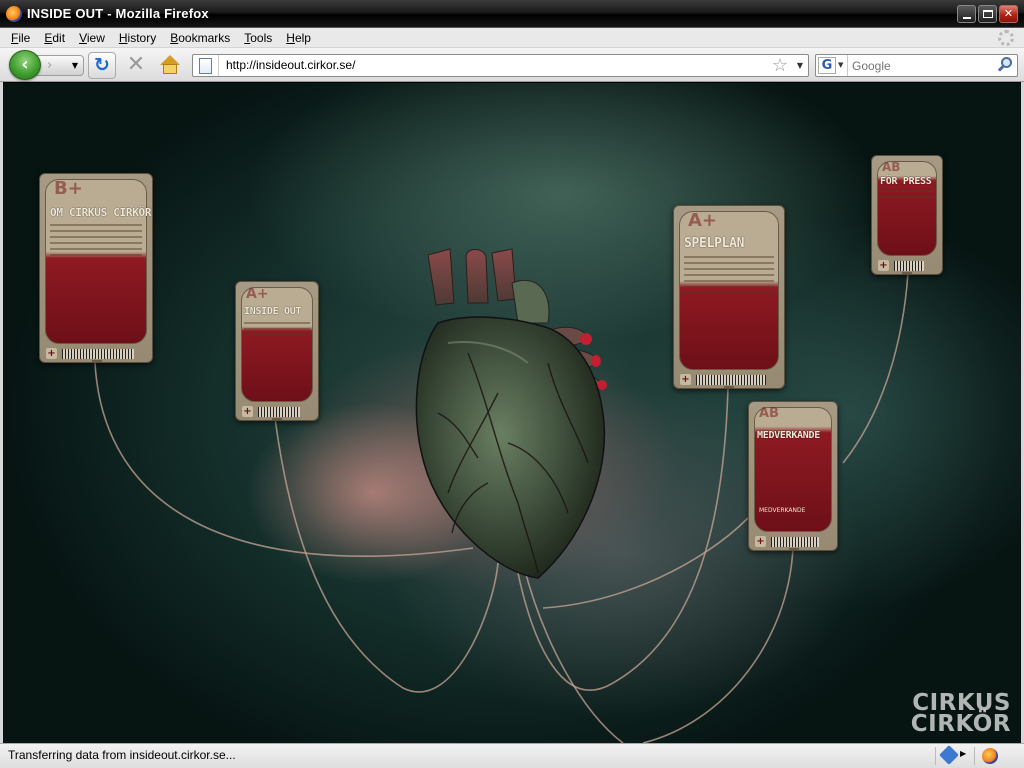 The height and width of the screenshot is (768, 1024). Describe the element at coordinates (14, 14) in the screenshot. I see `firefox-icon` at that location.